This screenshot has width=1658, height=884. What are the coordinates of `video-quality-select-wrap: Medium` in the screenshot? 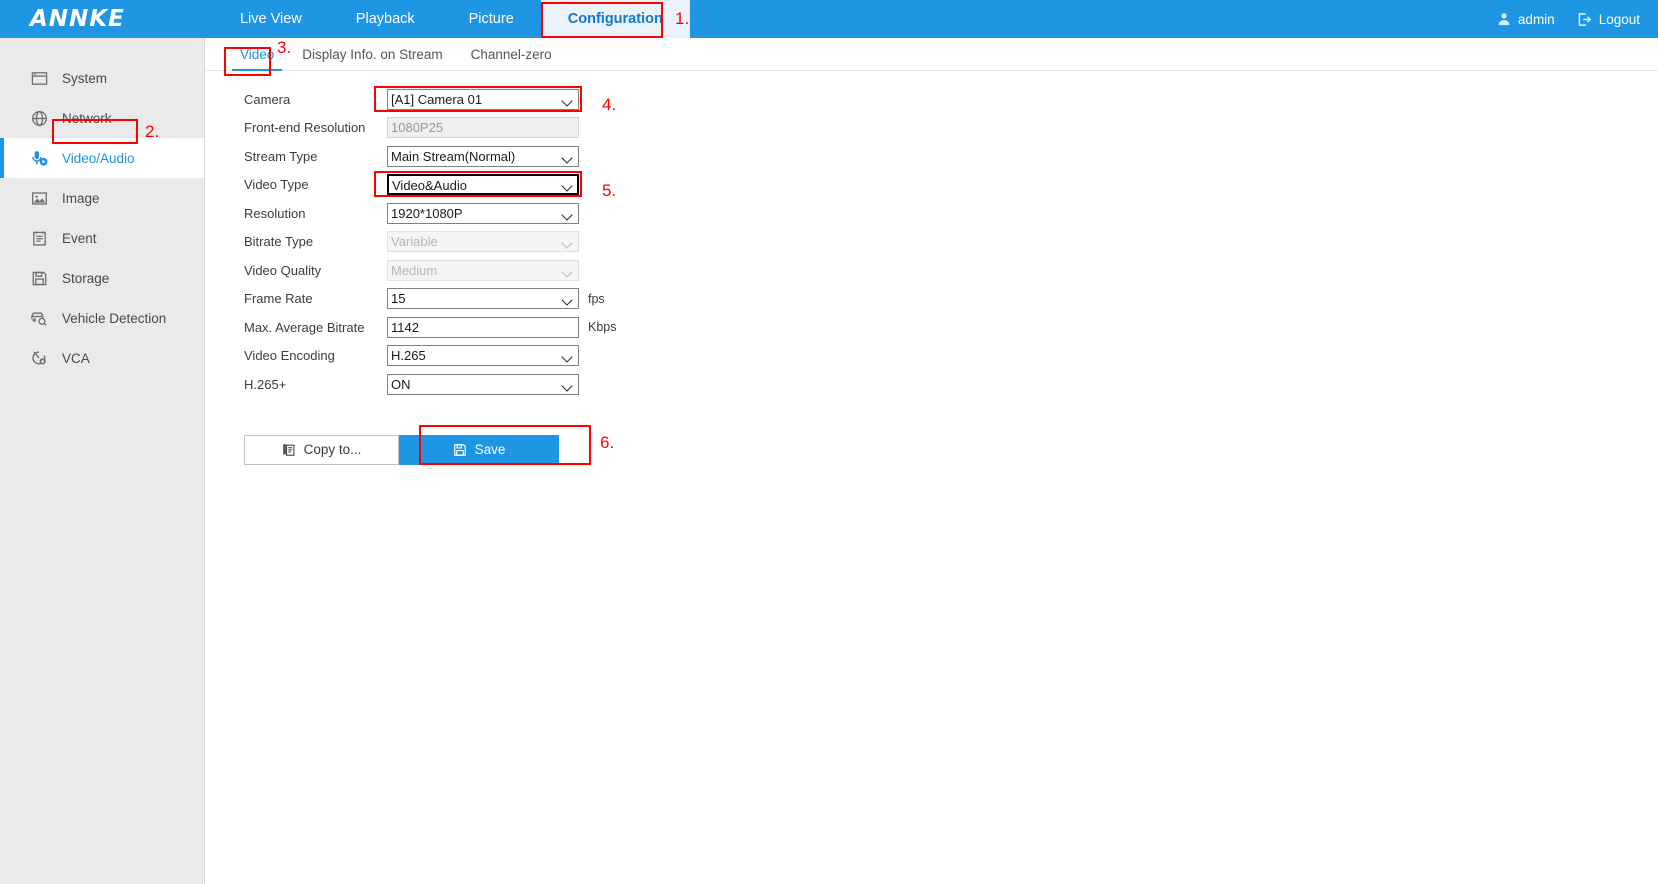 It's located at (483, 270).